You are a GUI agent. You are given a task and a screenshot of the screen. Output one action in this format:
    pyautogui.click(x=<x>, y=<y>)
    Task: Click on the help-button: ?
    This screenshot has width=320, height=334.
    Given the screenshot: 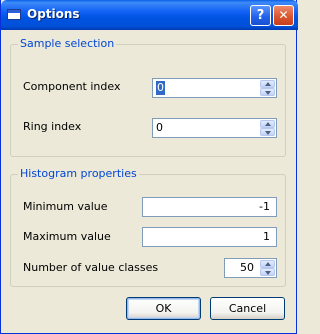 What is the action you would take?
    pyautogui.click(x=260, y=15)
    